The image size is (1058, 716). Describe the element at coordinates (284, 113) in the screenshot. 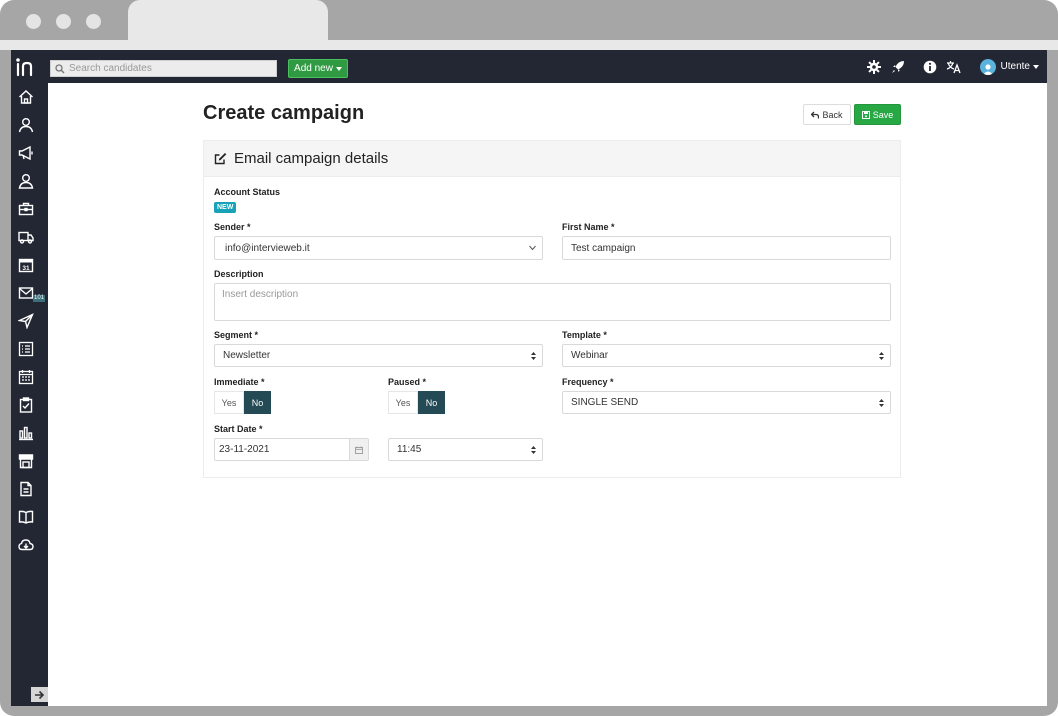

I see `page-title: Create campaign` at that location.